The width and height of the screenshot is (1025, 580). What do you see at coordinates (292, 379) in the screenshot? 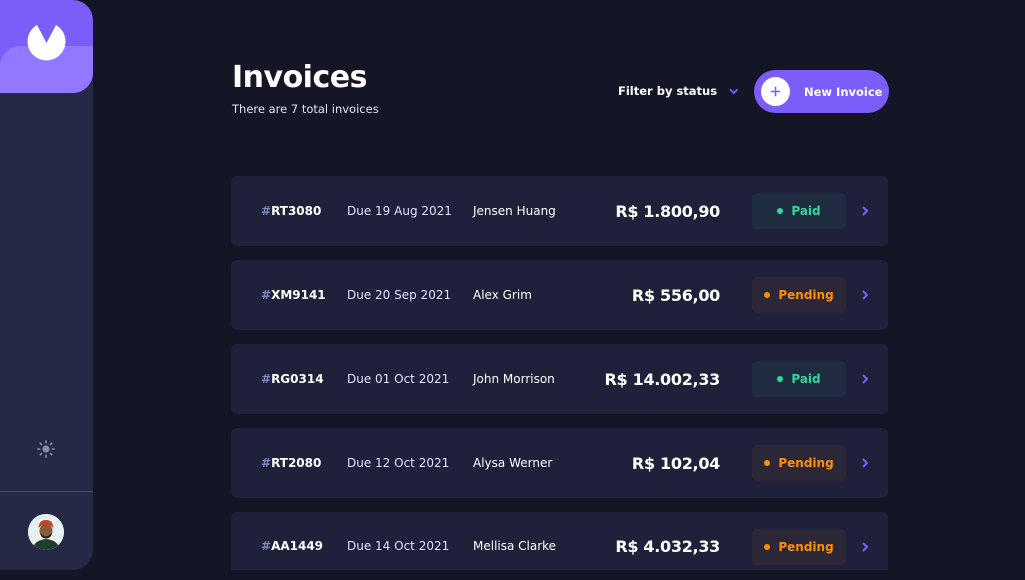
I see `invoice-id: # RG0314` at bounding box center [292, 379].